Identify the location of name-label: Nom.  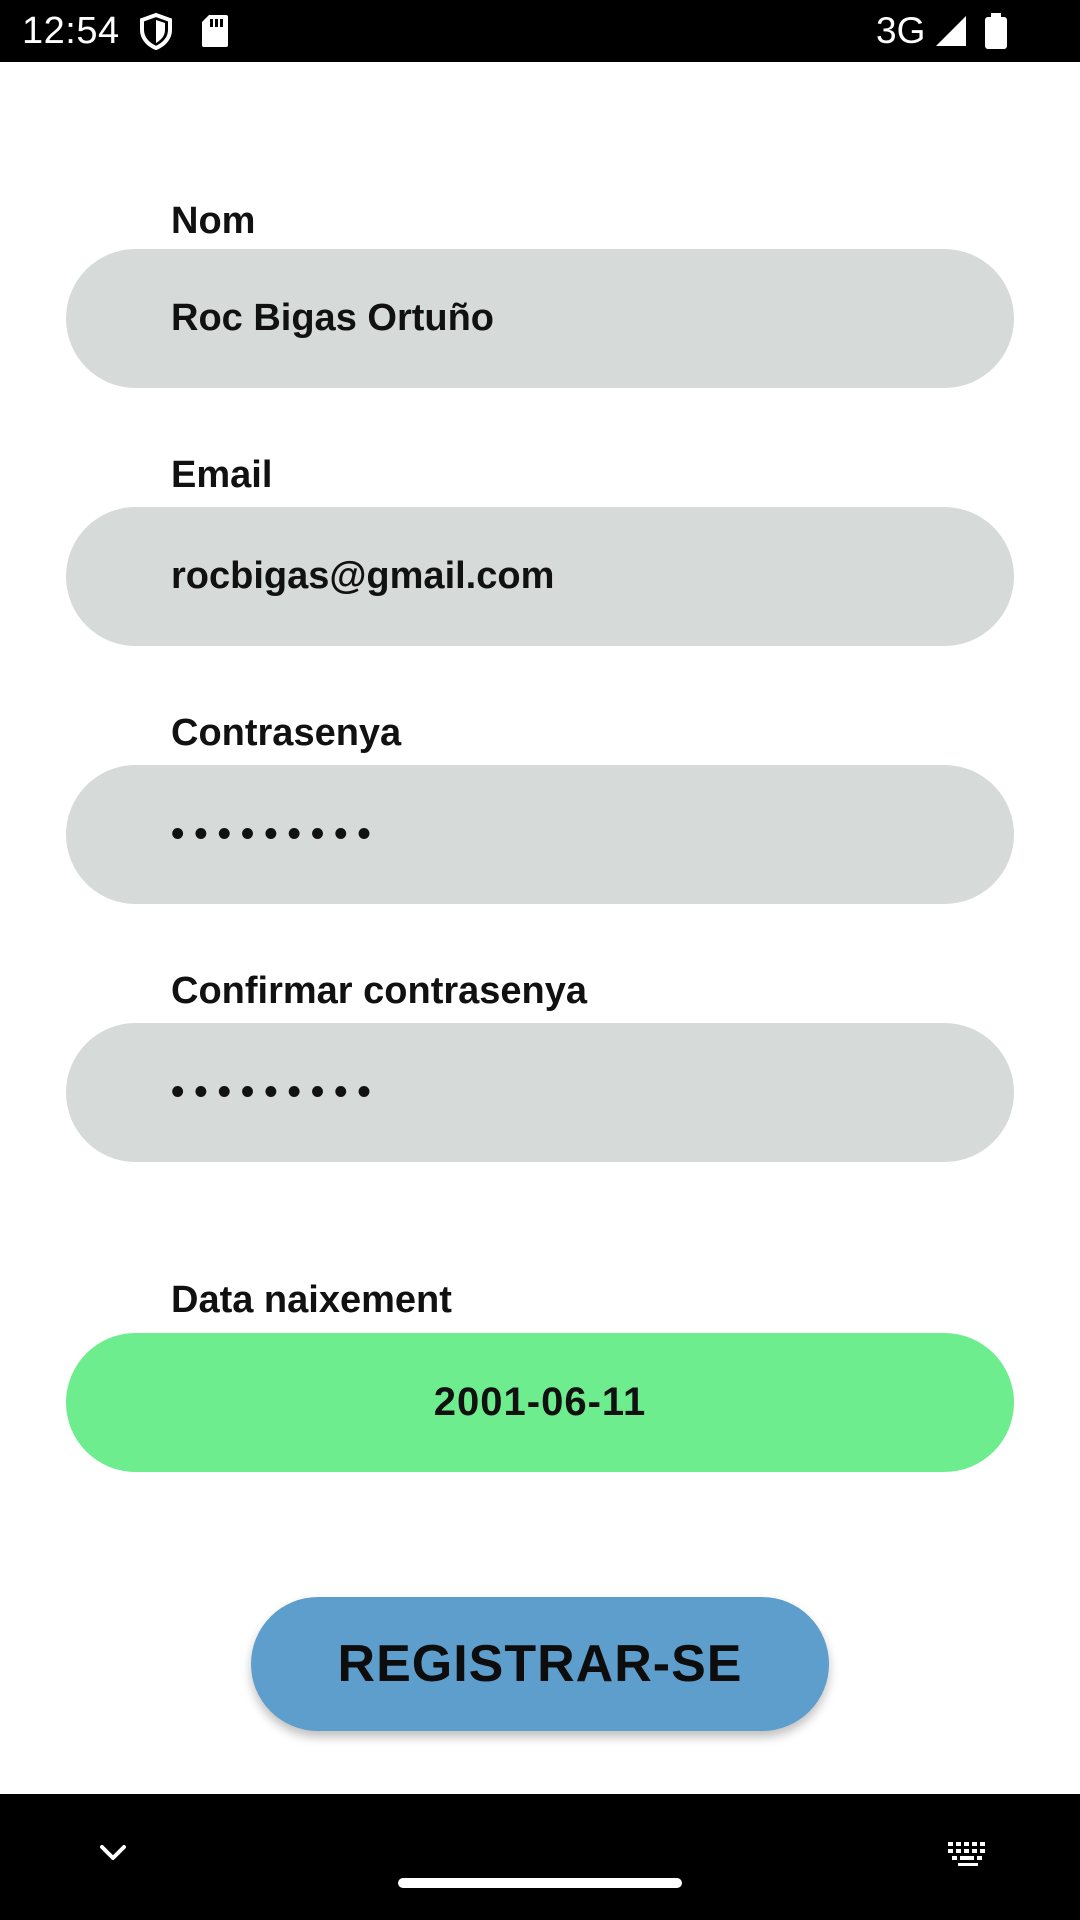
(213, 221).